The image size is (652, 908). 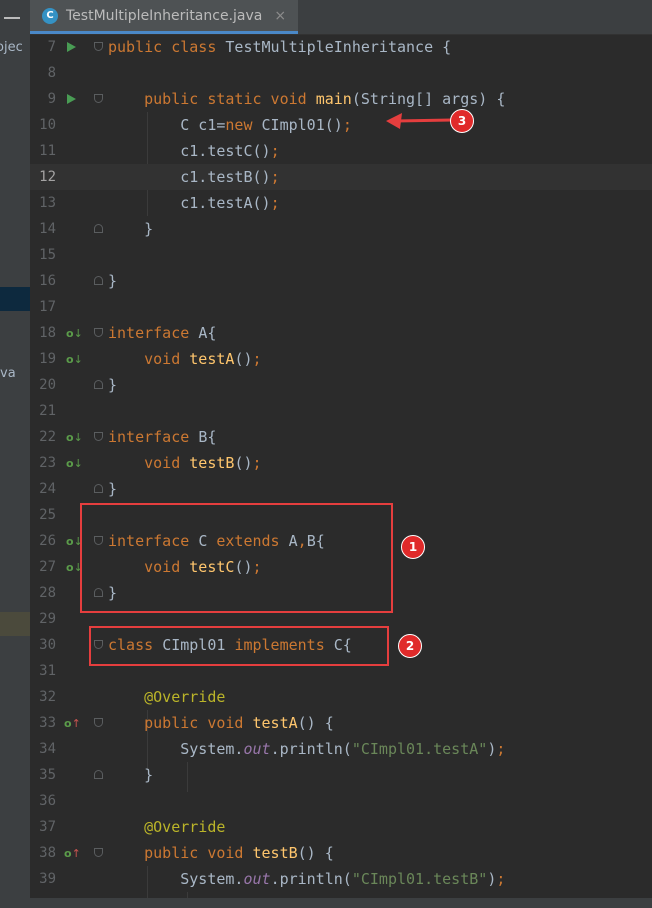 I want to click on line-number: 18, so click(x=47, y=333).